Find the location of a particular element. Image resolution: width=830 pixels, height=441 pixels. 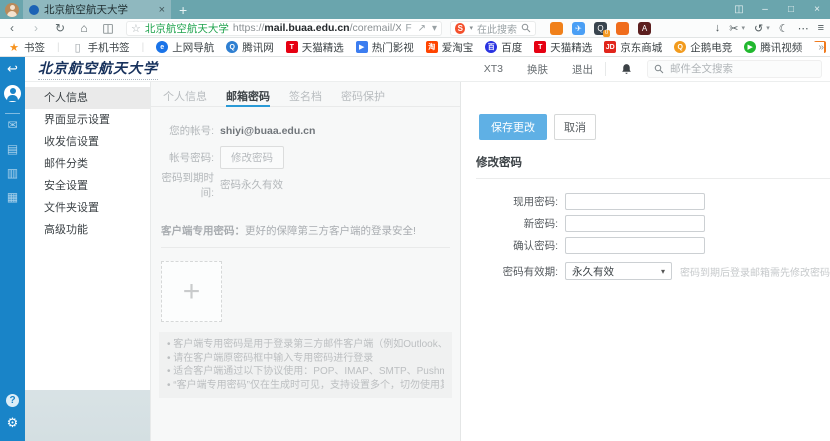

scissors-caret-icon: ▾ is located at coordinates (743, 28).